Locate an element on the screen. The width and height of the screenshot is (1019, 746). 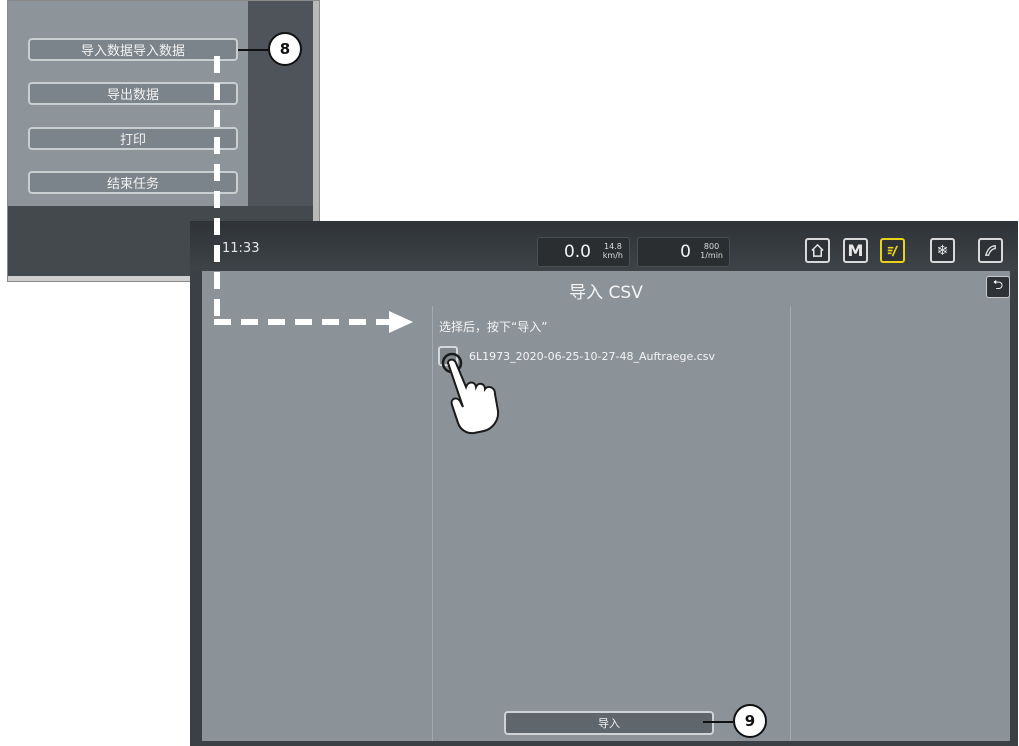
tap-hand-icon is located at coordinates (470, 393).